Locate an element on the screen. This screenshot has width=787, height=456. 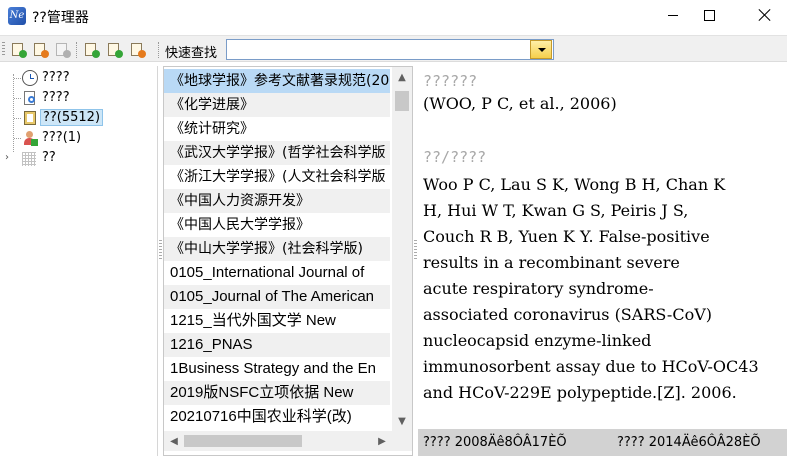
chevron-down-icon is located at coordinates (542, 50).